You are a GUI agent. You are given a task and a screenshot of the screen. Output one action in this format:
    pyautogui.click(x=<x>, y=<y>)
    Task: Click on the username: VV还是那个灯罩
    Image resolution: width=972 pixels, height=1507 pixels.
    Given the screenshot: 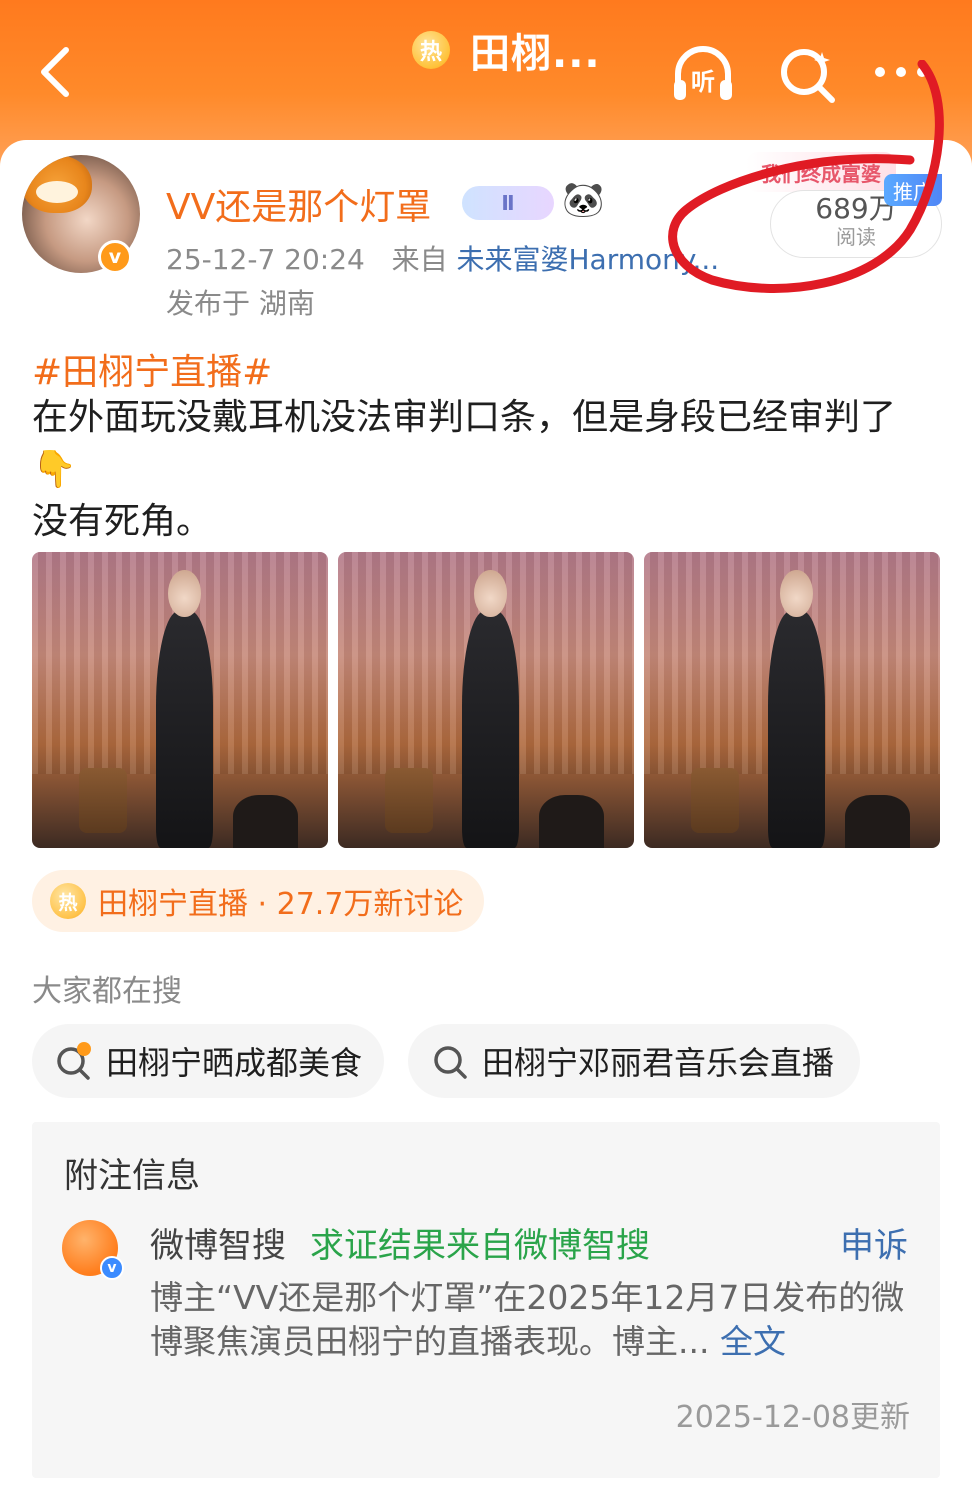 What is the action you would take?
    pyautogui.click(x=298, y=204)
    